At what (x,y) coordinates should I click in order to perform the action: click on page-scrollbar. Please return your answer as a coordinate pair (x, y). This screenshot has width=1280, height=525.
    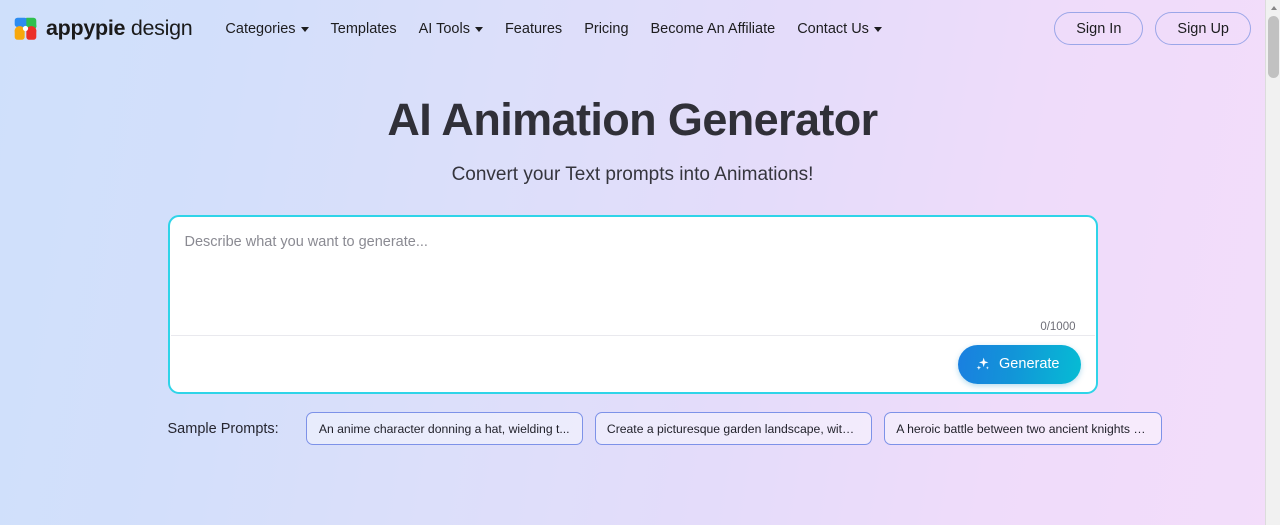
    Looking at the image, I should click on (1272, 262).